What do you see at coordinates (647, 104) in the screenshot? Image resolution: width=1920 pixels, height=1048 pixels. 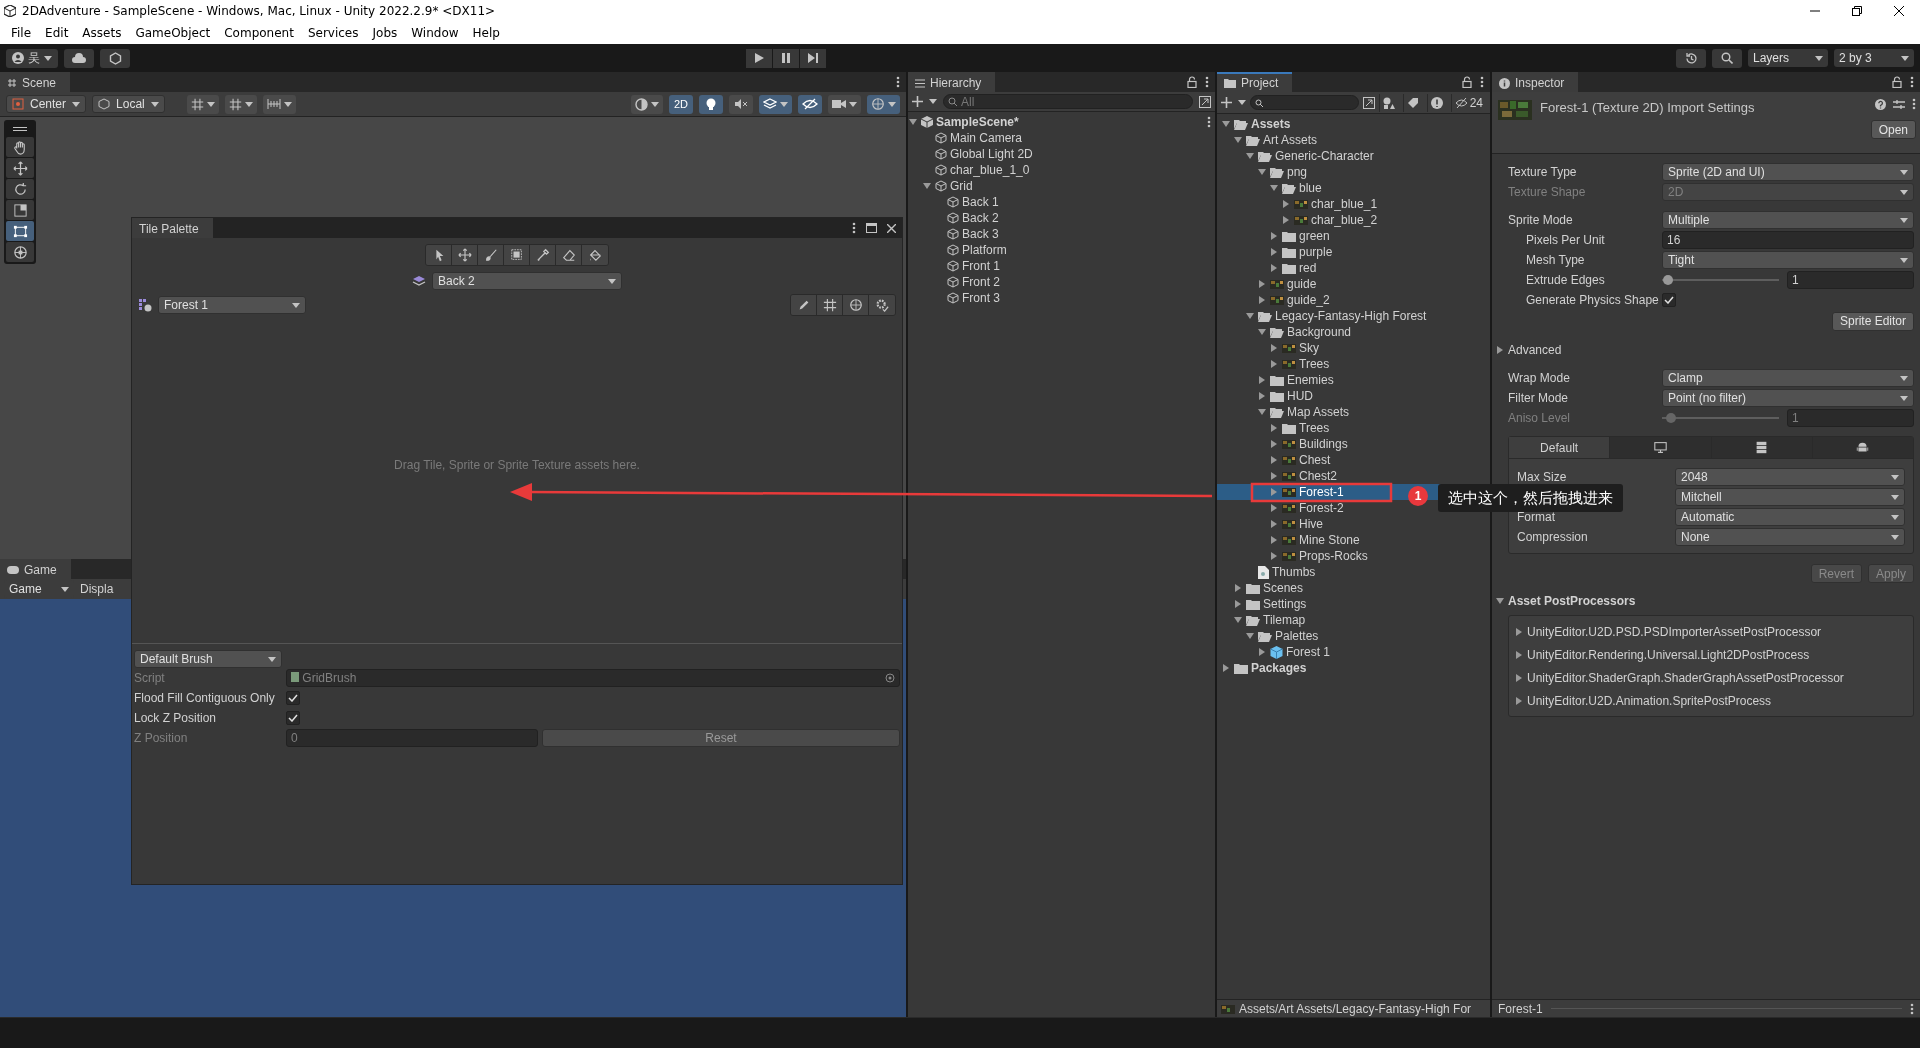 I see `shading-toggle` at bounding box center [647, 104].